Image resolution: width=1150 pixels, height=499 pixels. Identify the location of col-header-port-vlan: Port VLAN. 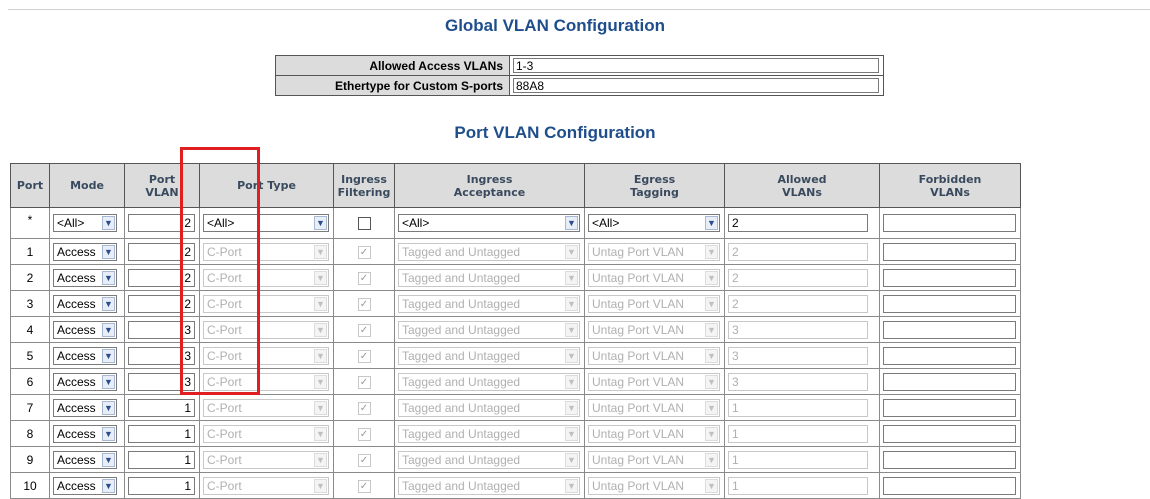
(162, 185).